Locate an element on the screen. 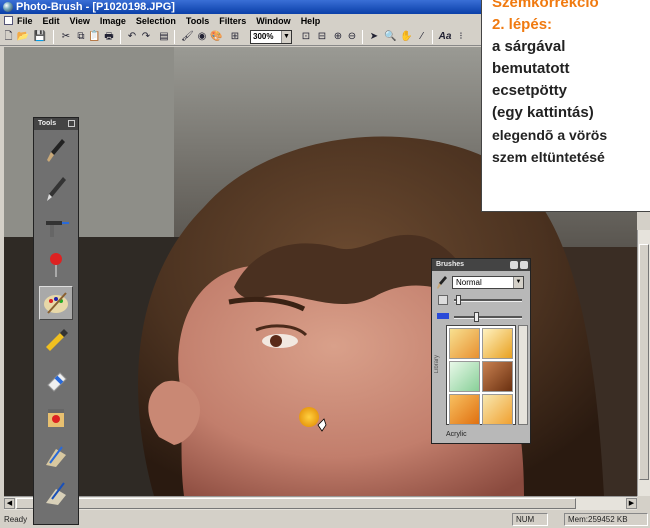 The width and height of the screenshot is (650, 528). brush-preset-name: Acrylic is located at coordinates (456, 434).